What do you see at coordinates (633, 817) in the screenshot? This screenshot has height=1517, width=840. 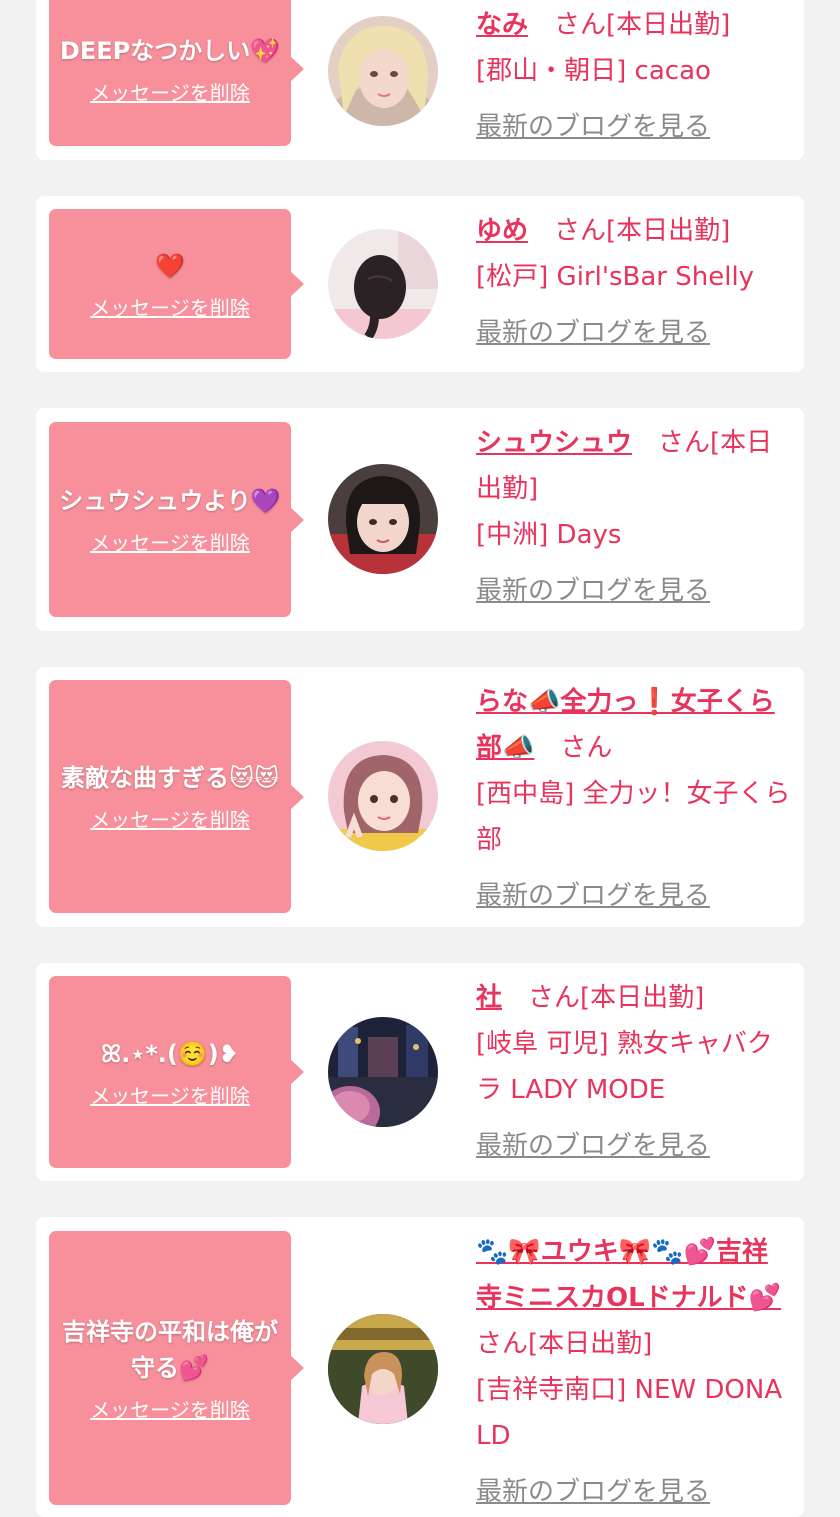 I see `shop-name: [西中島] 全力ッ！女子くら部` at bounding box center [633, 817].